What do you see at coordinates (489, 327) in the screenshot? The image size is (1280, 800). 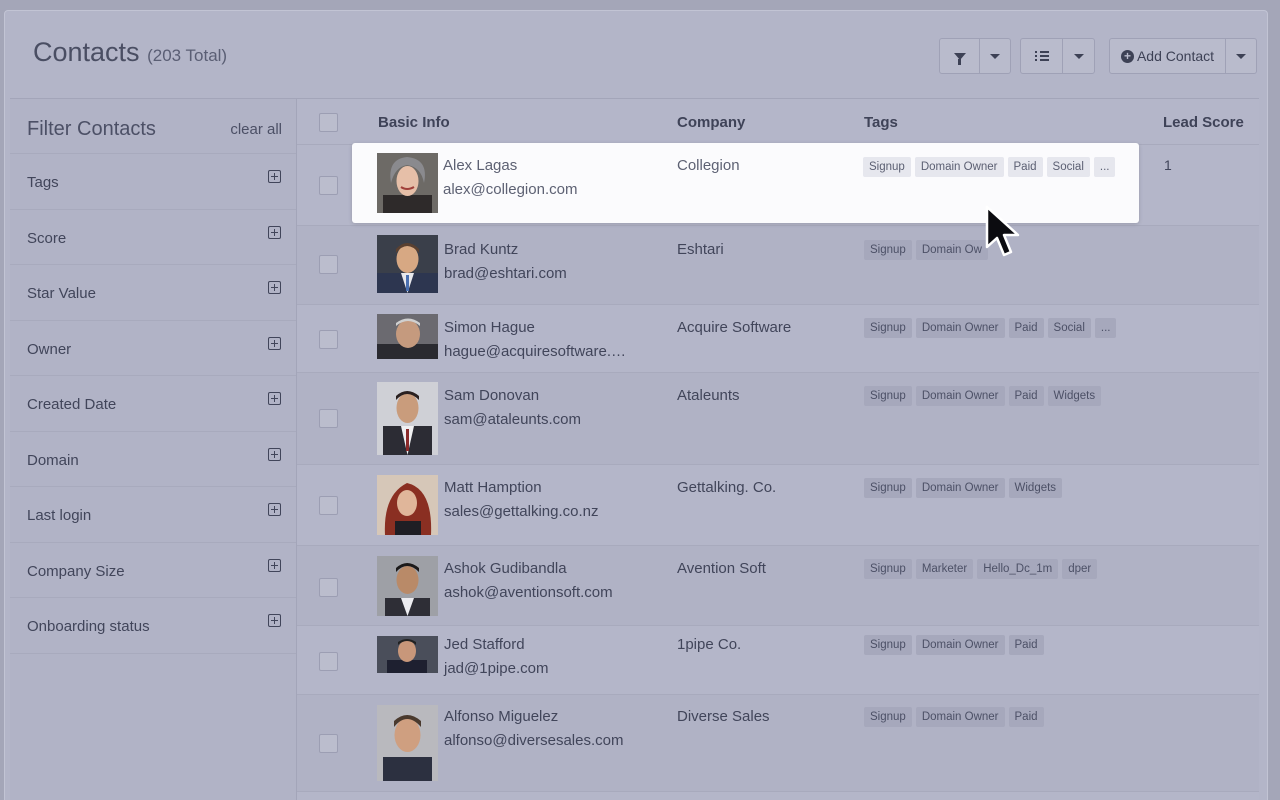 I see `contact-name: Simon Hague` at bounding box center [489, 327].